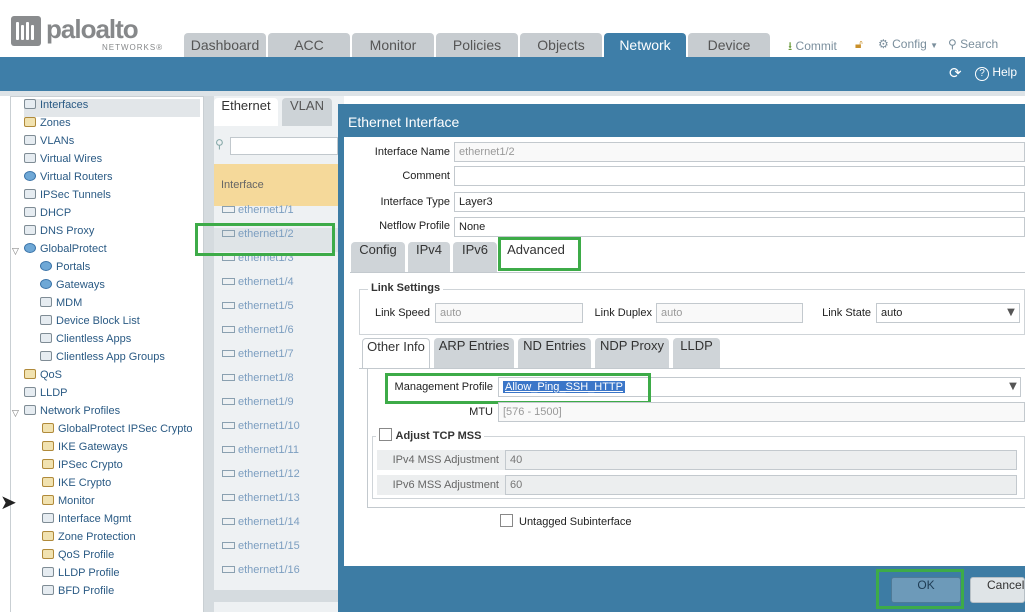 The width and height of the screenshot is (1025, 612). Describe the element at coordinates (393, 45) in the screenshot. I see `tab-monitor: Monitor` at that location.